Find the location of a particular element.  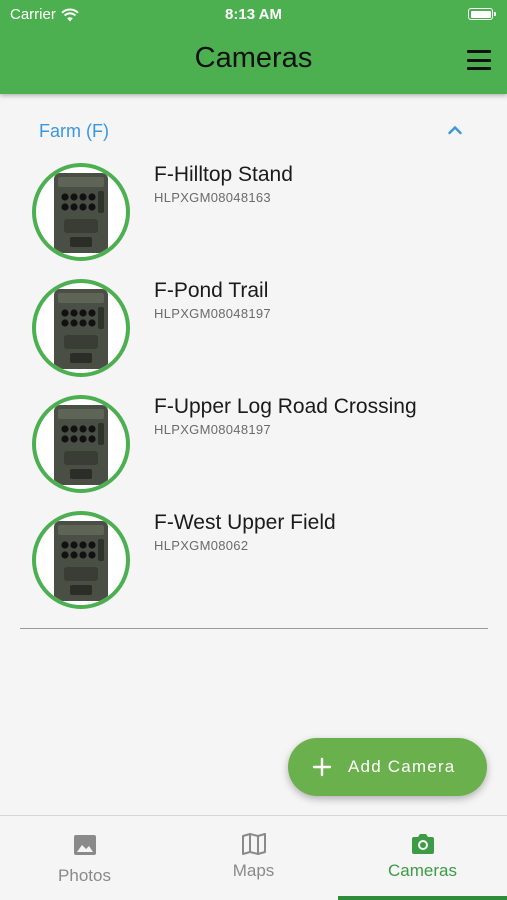

add-camera-button: Add Camera is located at coordinates (387, 767).